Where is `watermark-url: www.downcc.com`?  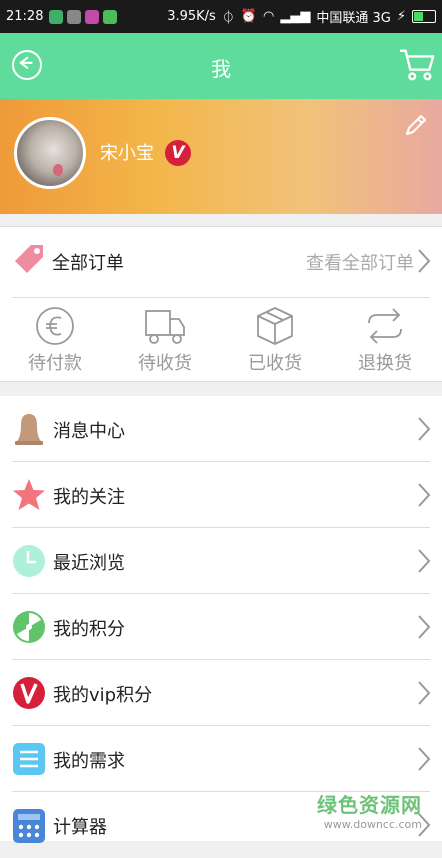 watermark-url: www.downcc.com is located at coordinates (372, 824).